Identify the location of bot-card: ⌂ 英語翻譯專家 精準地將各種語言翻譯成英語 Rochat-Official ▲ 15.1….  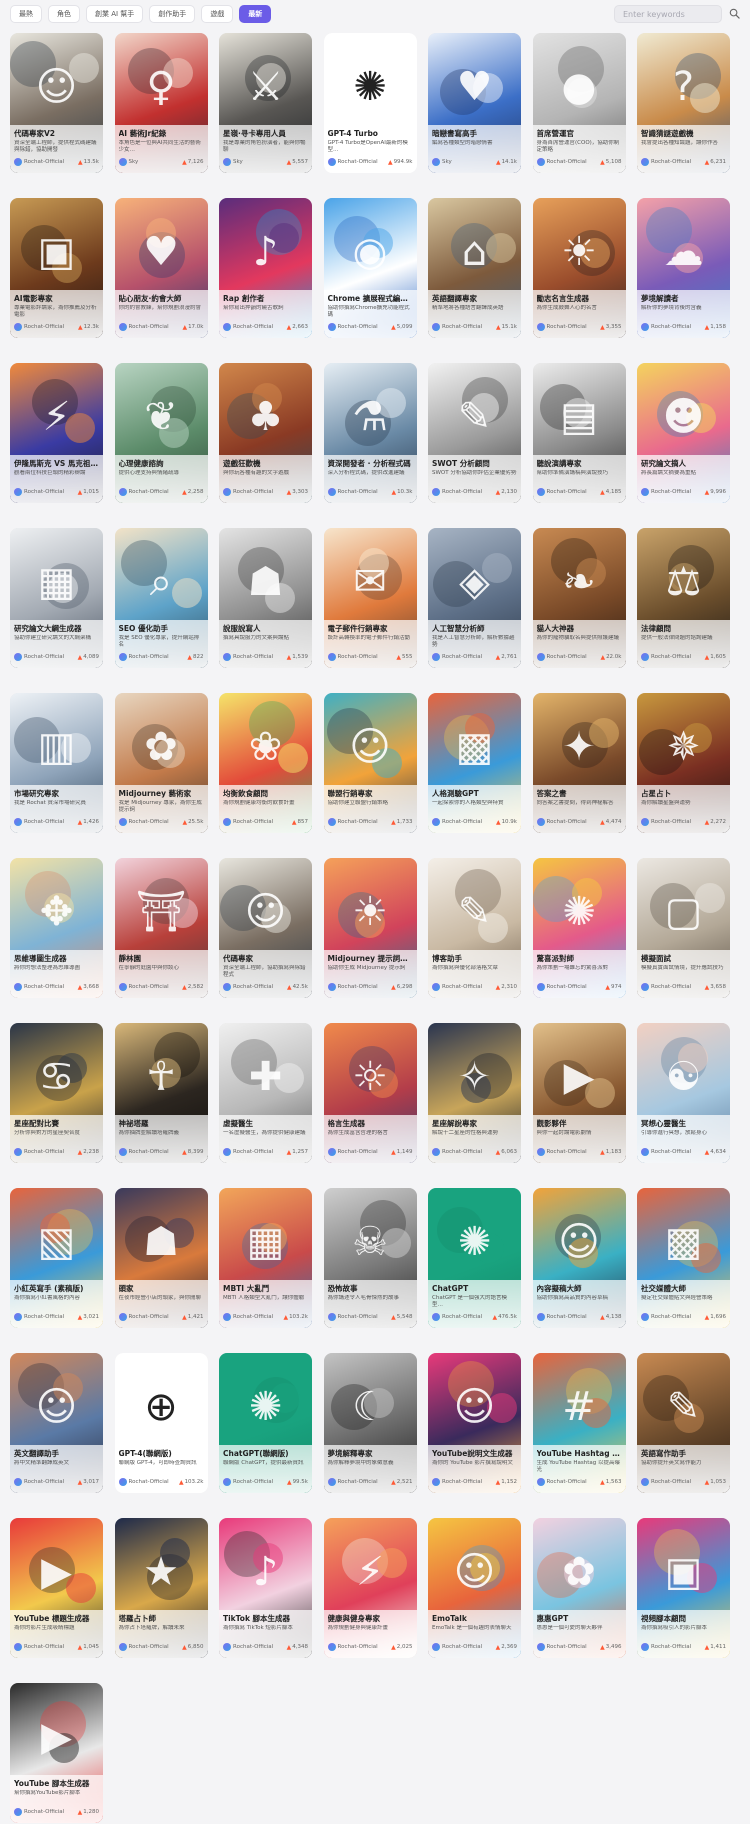
(474, 268).